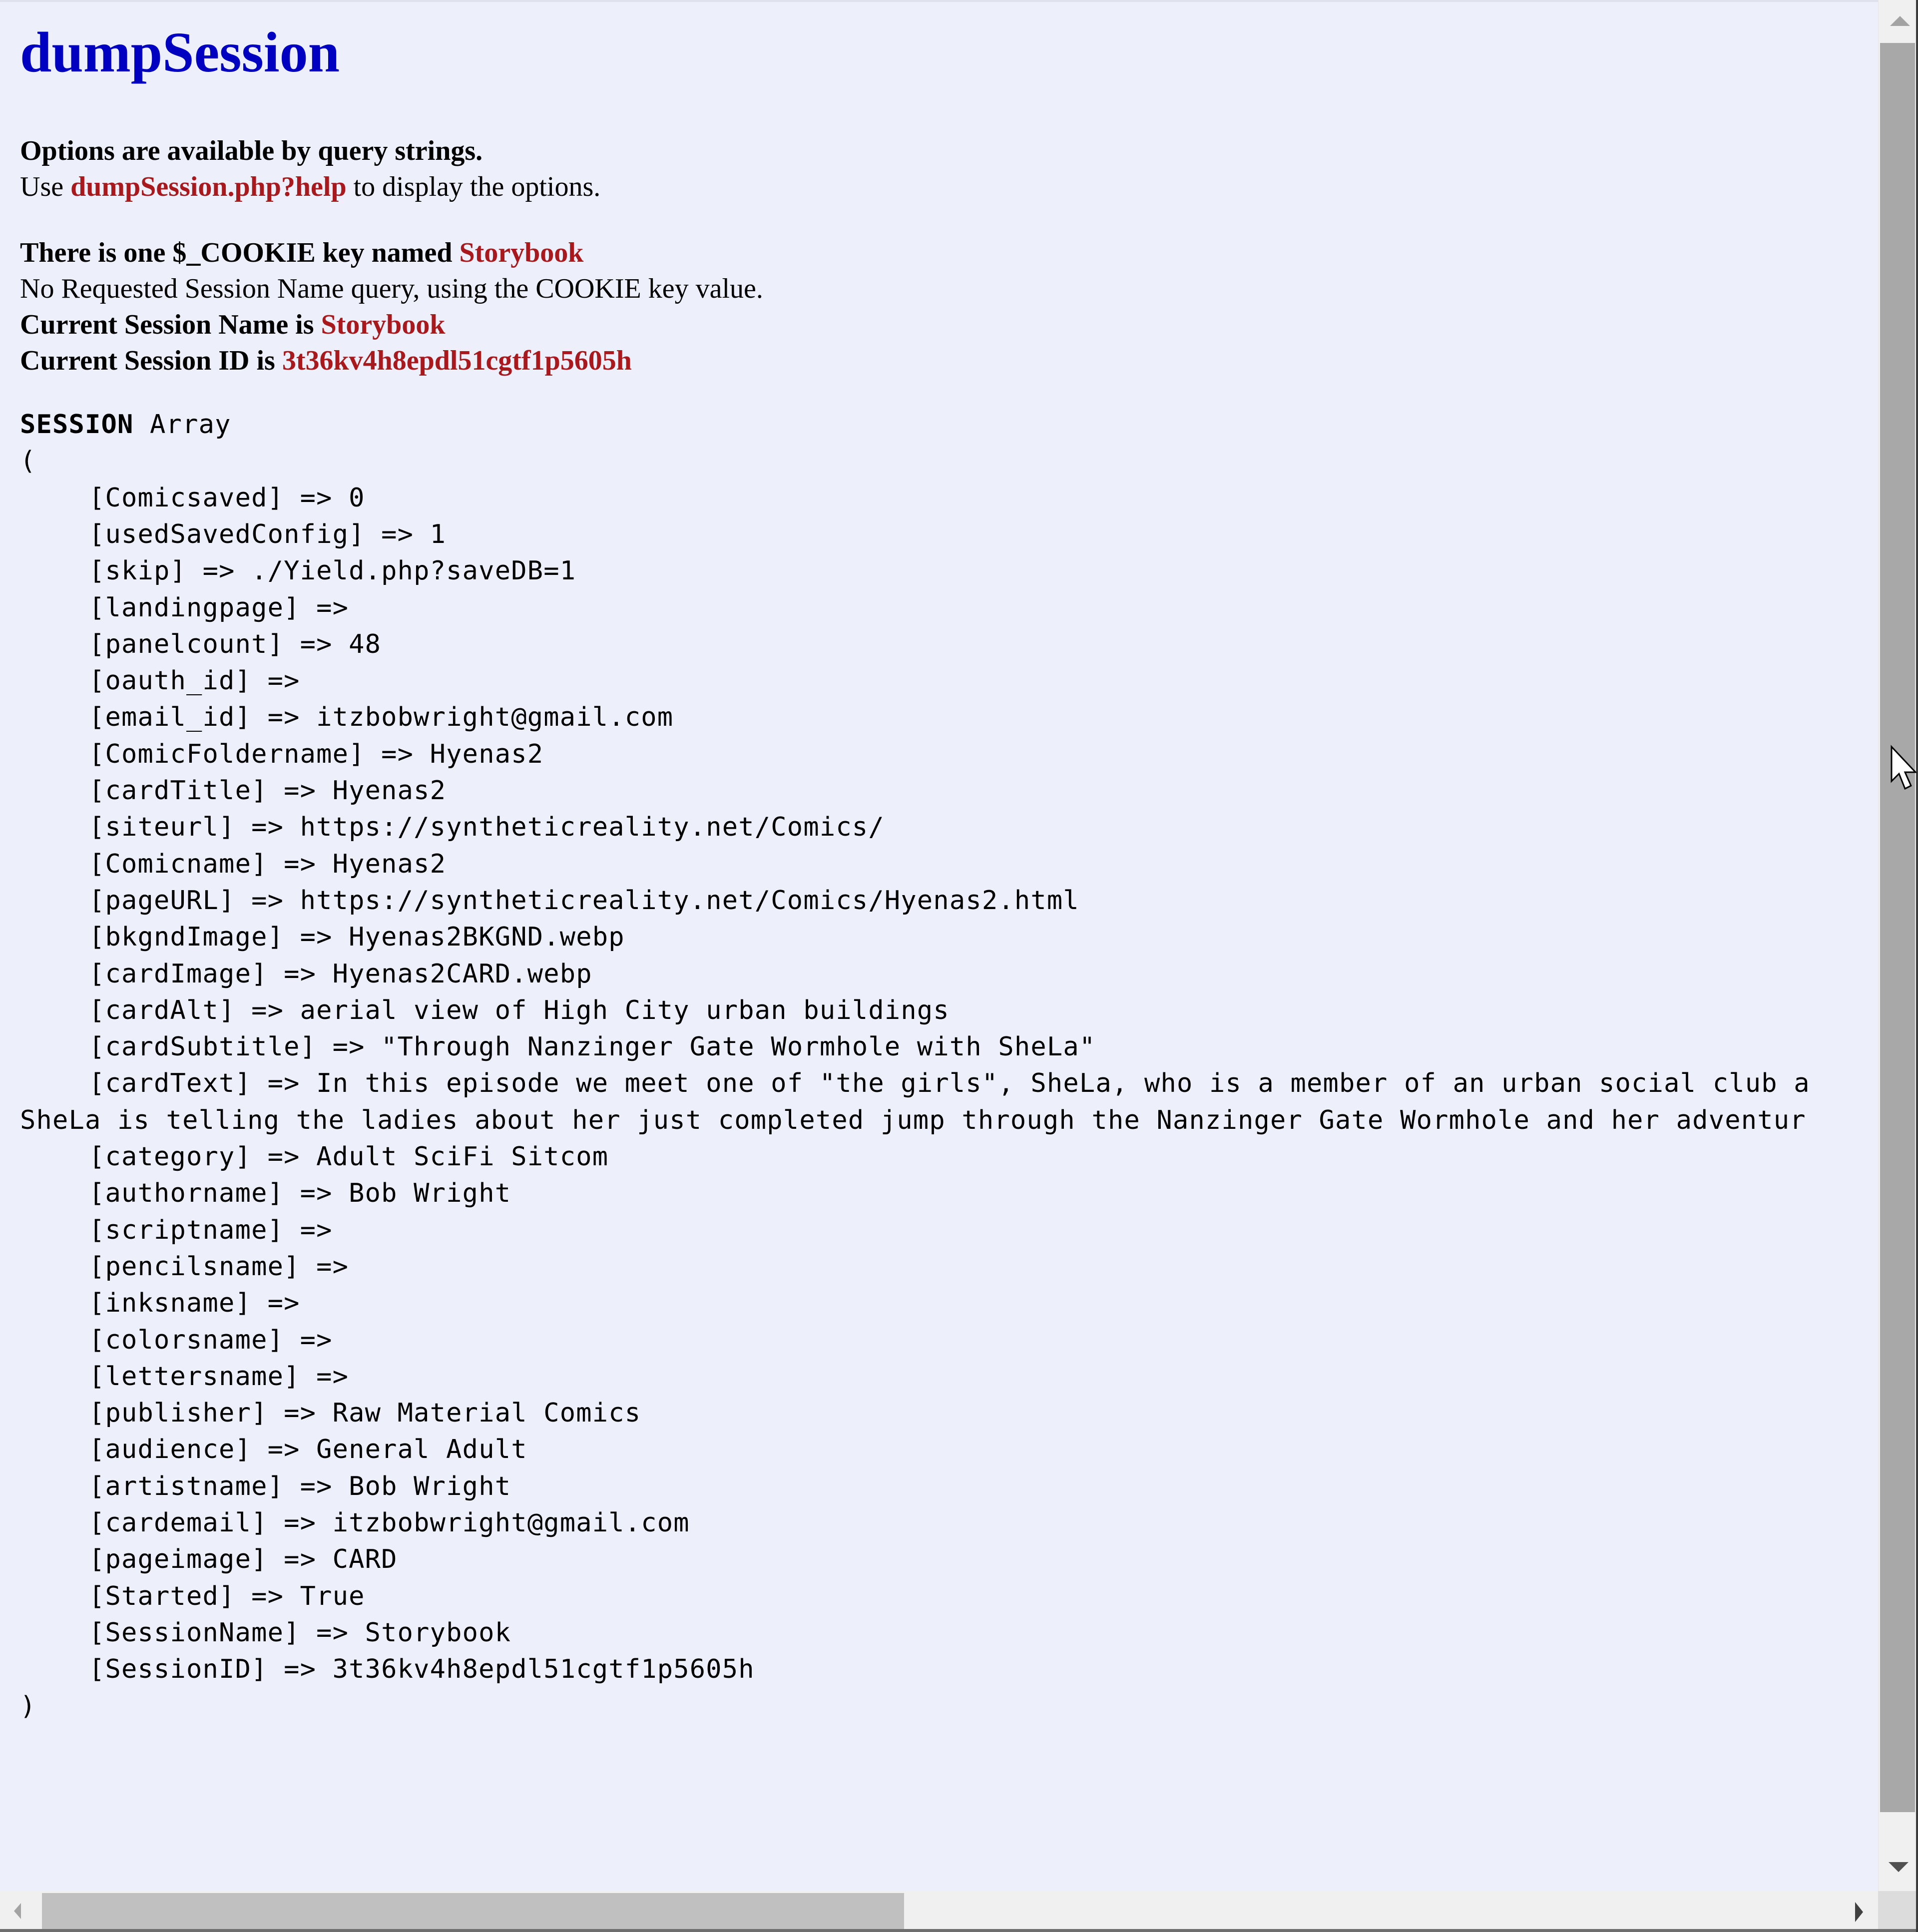 This screenshot has width=1918, height=1932. Describe the element at coordinates (168, 681) in the screenshot. I see `dump-entry: [oauth_id] =>` at that location.